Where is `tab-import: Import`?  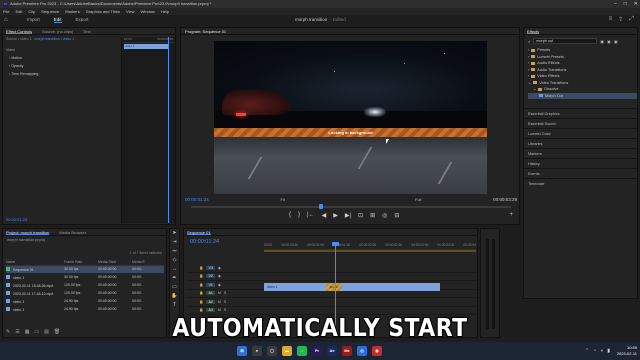
tab-import: Import is located at coordinates (33, 20).